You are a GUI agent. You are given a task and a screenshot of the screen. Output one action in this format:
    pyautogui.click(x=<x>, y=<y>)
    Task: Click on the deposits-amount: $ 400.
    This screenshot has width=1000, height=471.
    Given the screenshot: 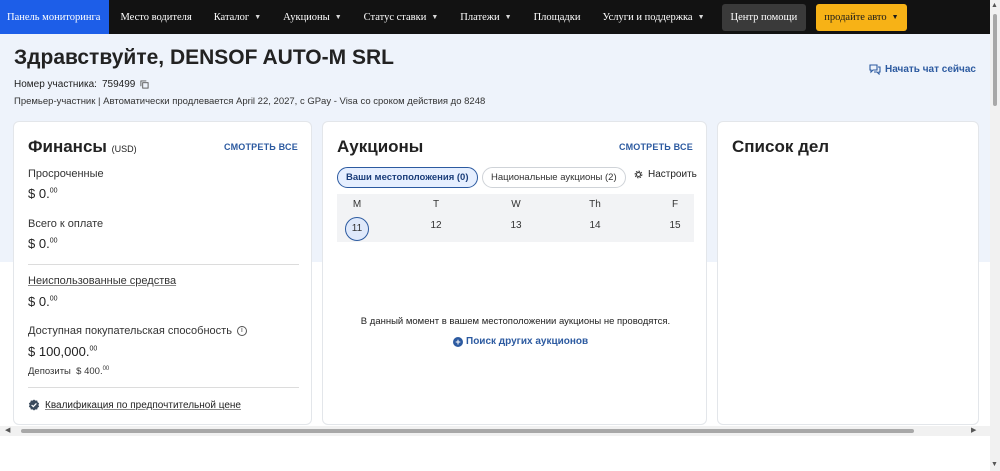 What is the action you would take?
    pyautogui.click(x=89, y=372)
    